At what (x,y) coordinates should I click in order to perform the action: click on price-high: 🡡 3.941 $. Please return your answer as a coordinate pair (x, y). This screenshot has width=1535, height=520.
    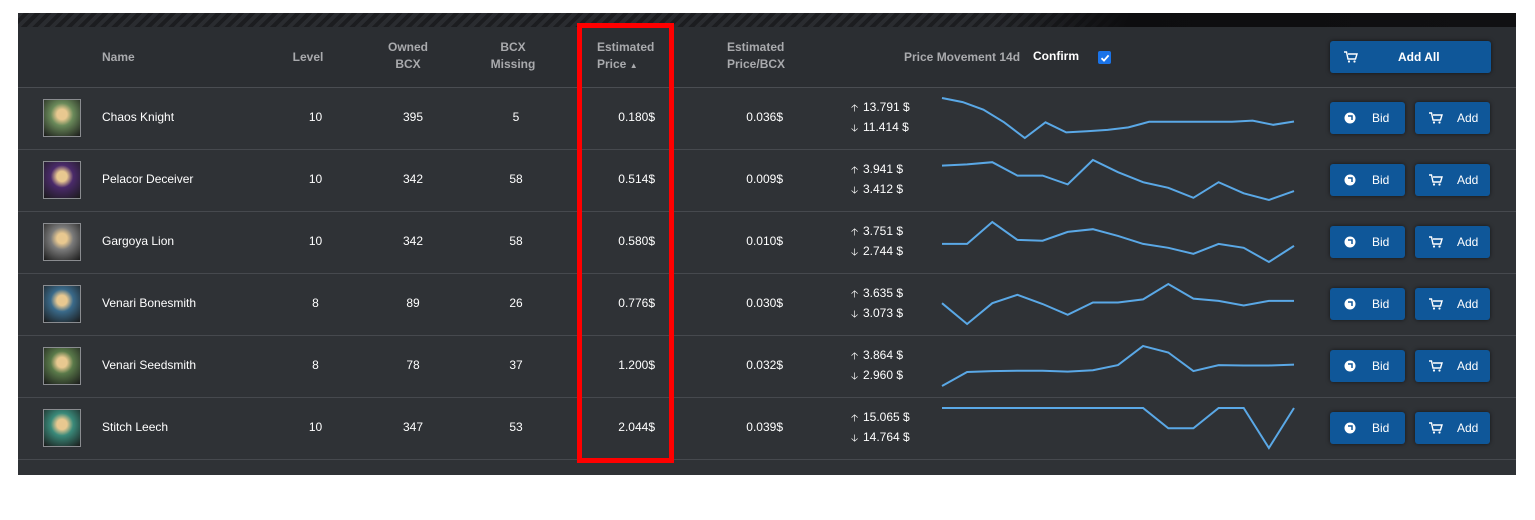
    Looking at the image, I should click on (877, 171).